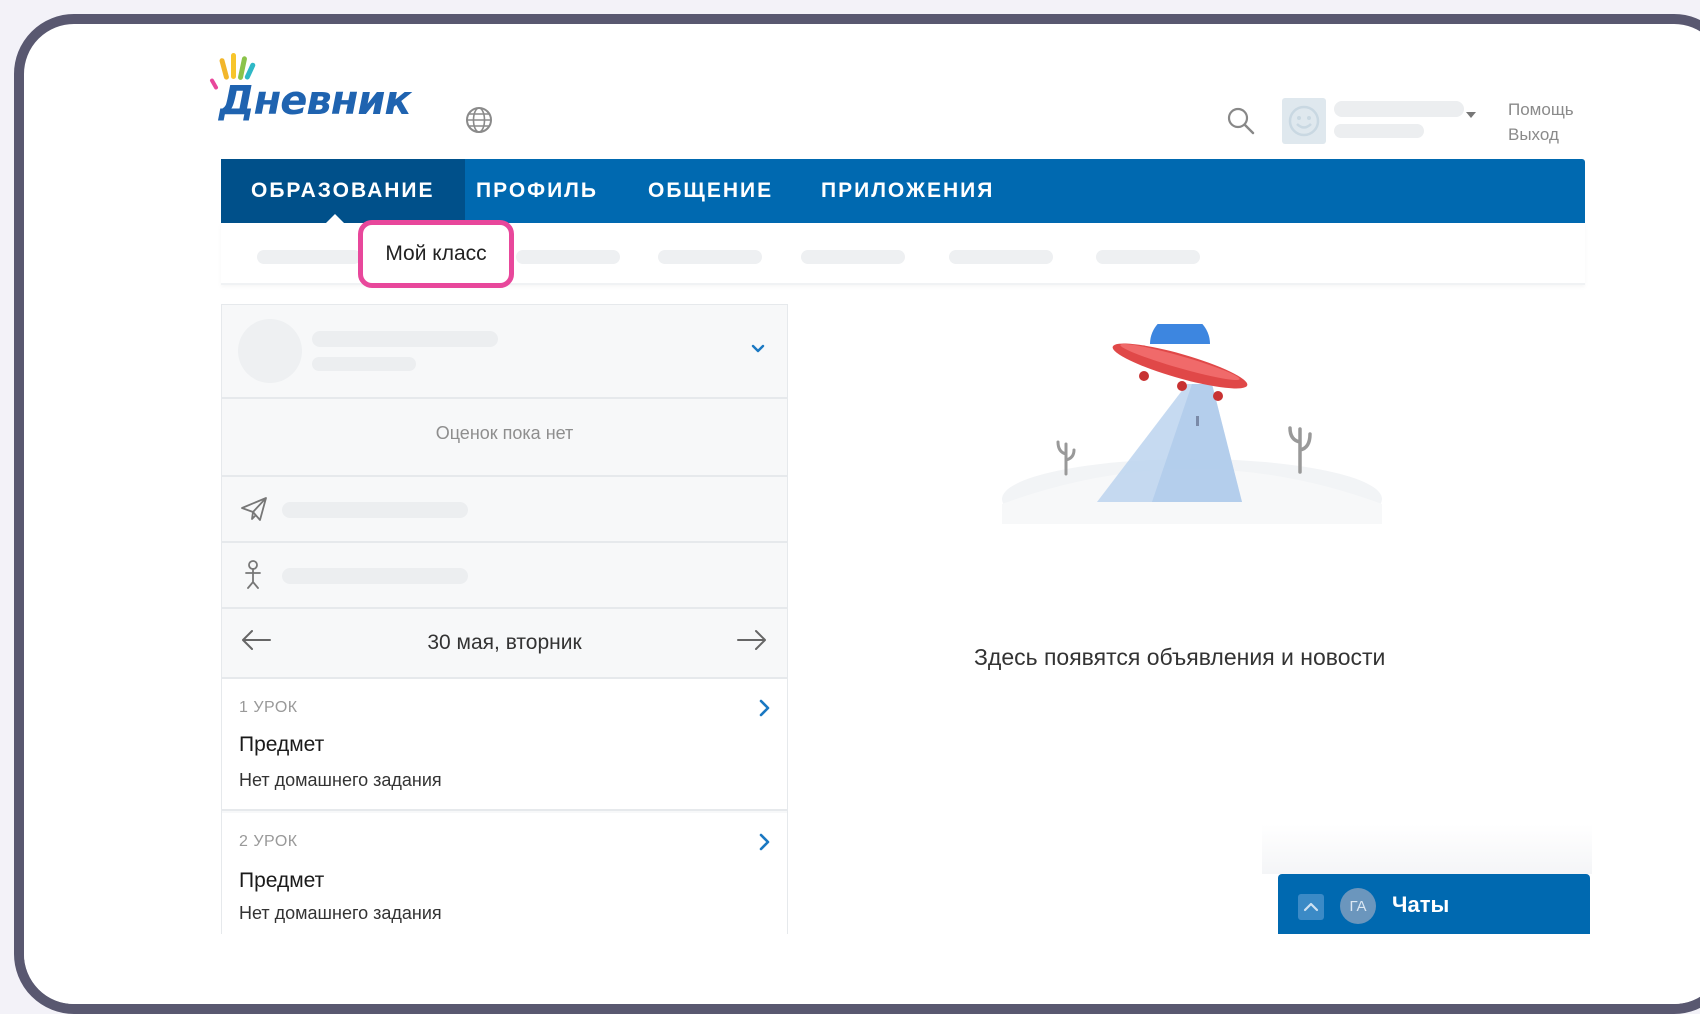 The image size is (1700, 1014). I want to click on user-menu-caret-icon, so click(1471, 115).